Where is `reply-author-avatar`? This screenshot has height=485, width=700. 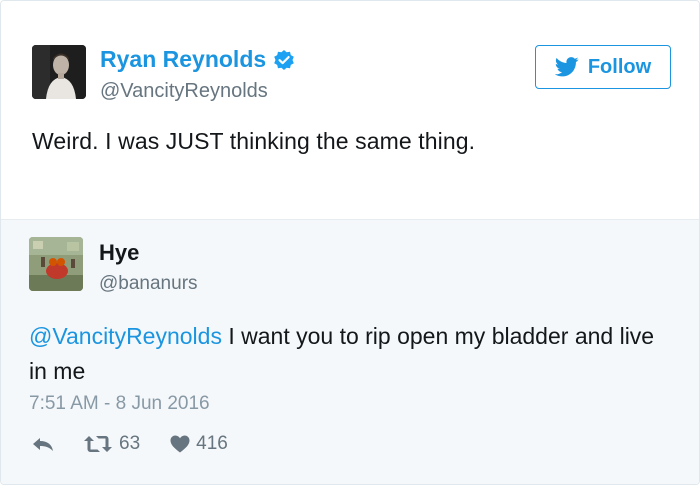
reply-author-avatar is located at coordinates (56, 264).